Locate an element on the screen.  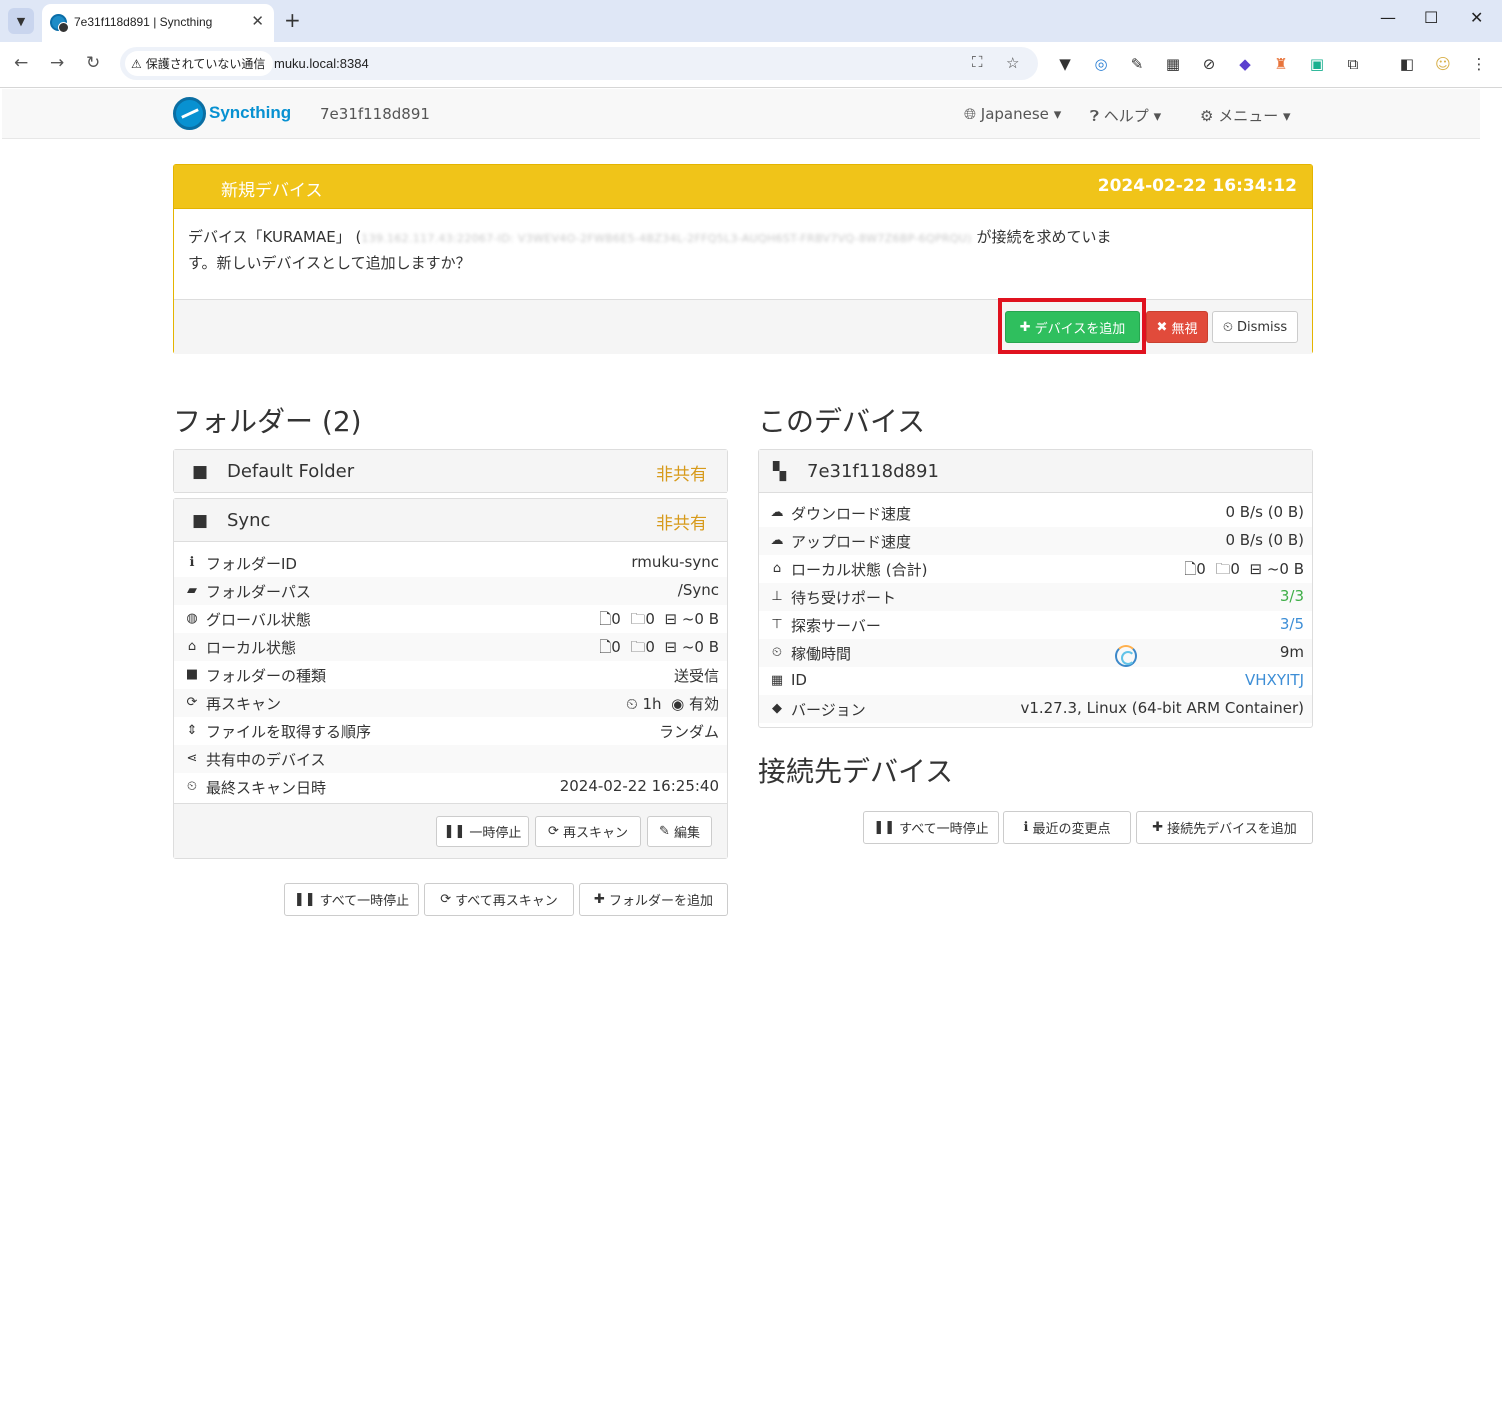
folder-type-row: ■ フォルダーの種類 送受信 is located at coordinates (450, 675).